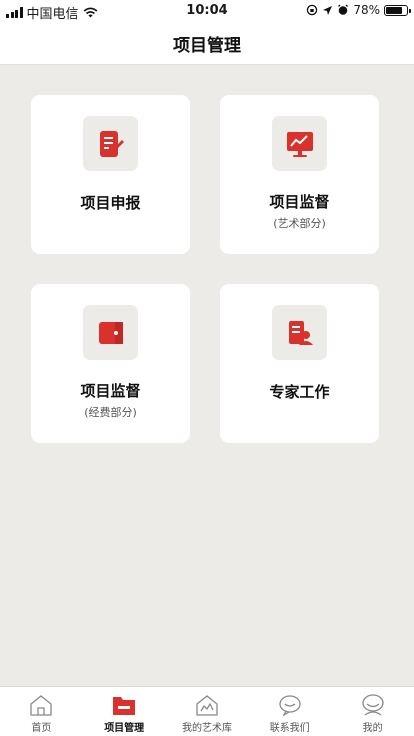 The height and width of the screenshot is (736, 414). What do you see at coordinates (110, 412) in the screenshot?
I see `card-subtitle: (经费部分)` at bounding box center [110, 412].